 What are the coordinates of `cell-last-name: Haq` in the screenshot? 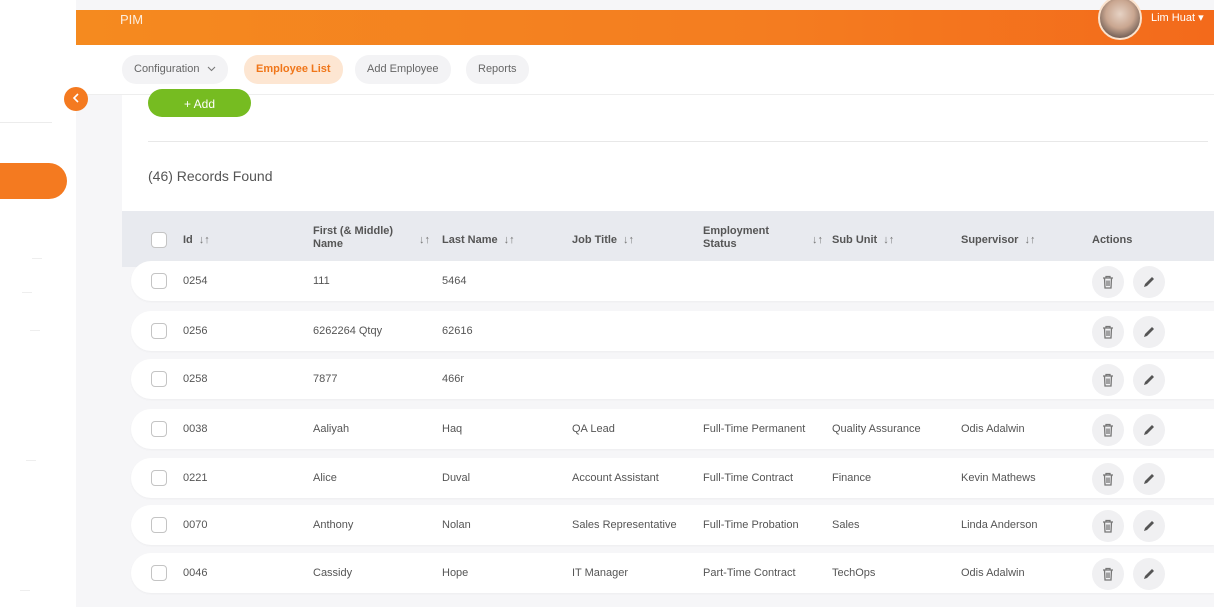 It's located at (452, 429).